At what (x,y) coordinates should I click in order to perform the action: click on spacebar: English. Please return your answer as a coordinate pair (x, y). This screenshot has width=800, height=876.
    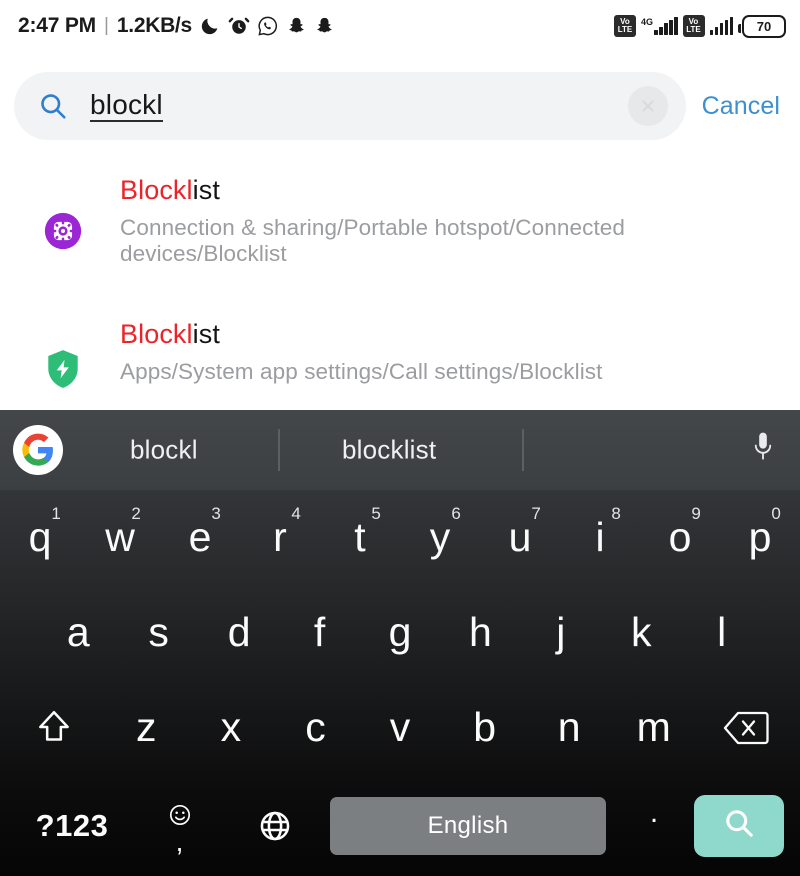
    Looking at the image, I should click on (468, 825).